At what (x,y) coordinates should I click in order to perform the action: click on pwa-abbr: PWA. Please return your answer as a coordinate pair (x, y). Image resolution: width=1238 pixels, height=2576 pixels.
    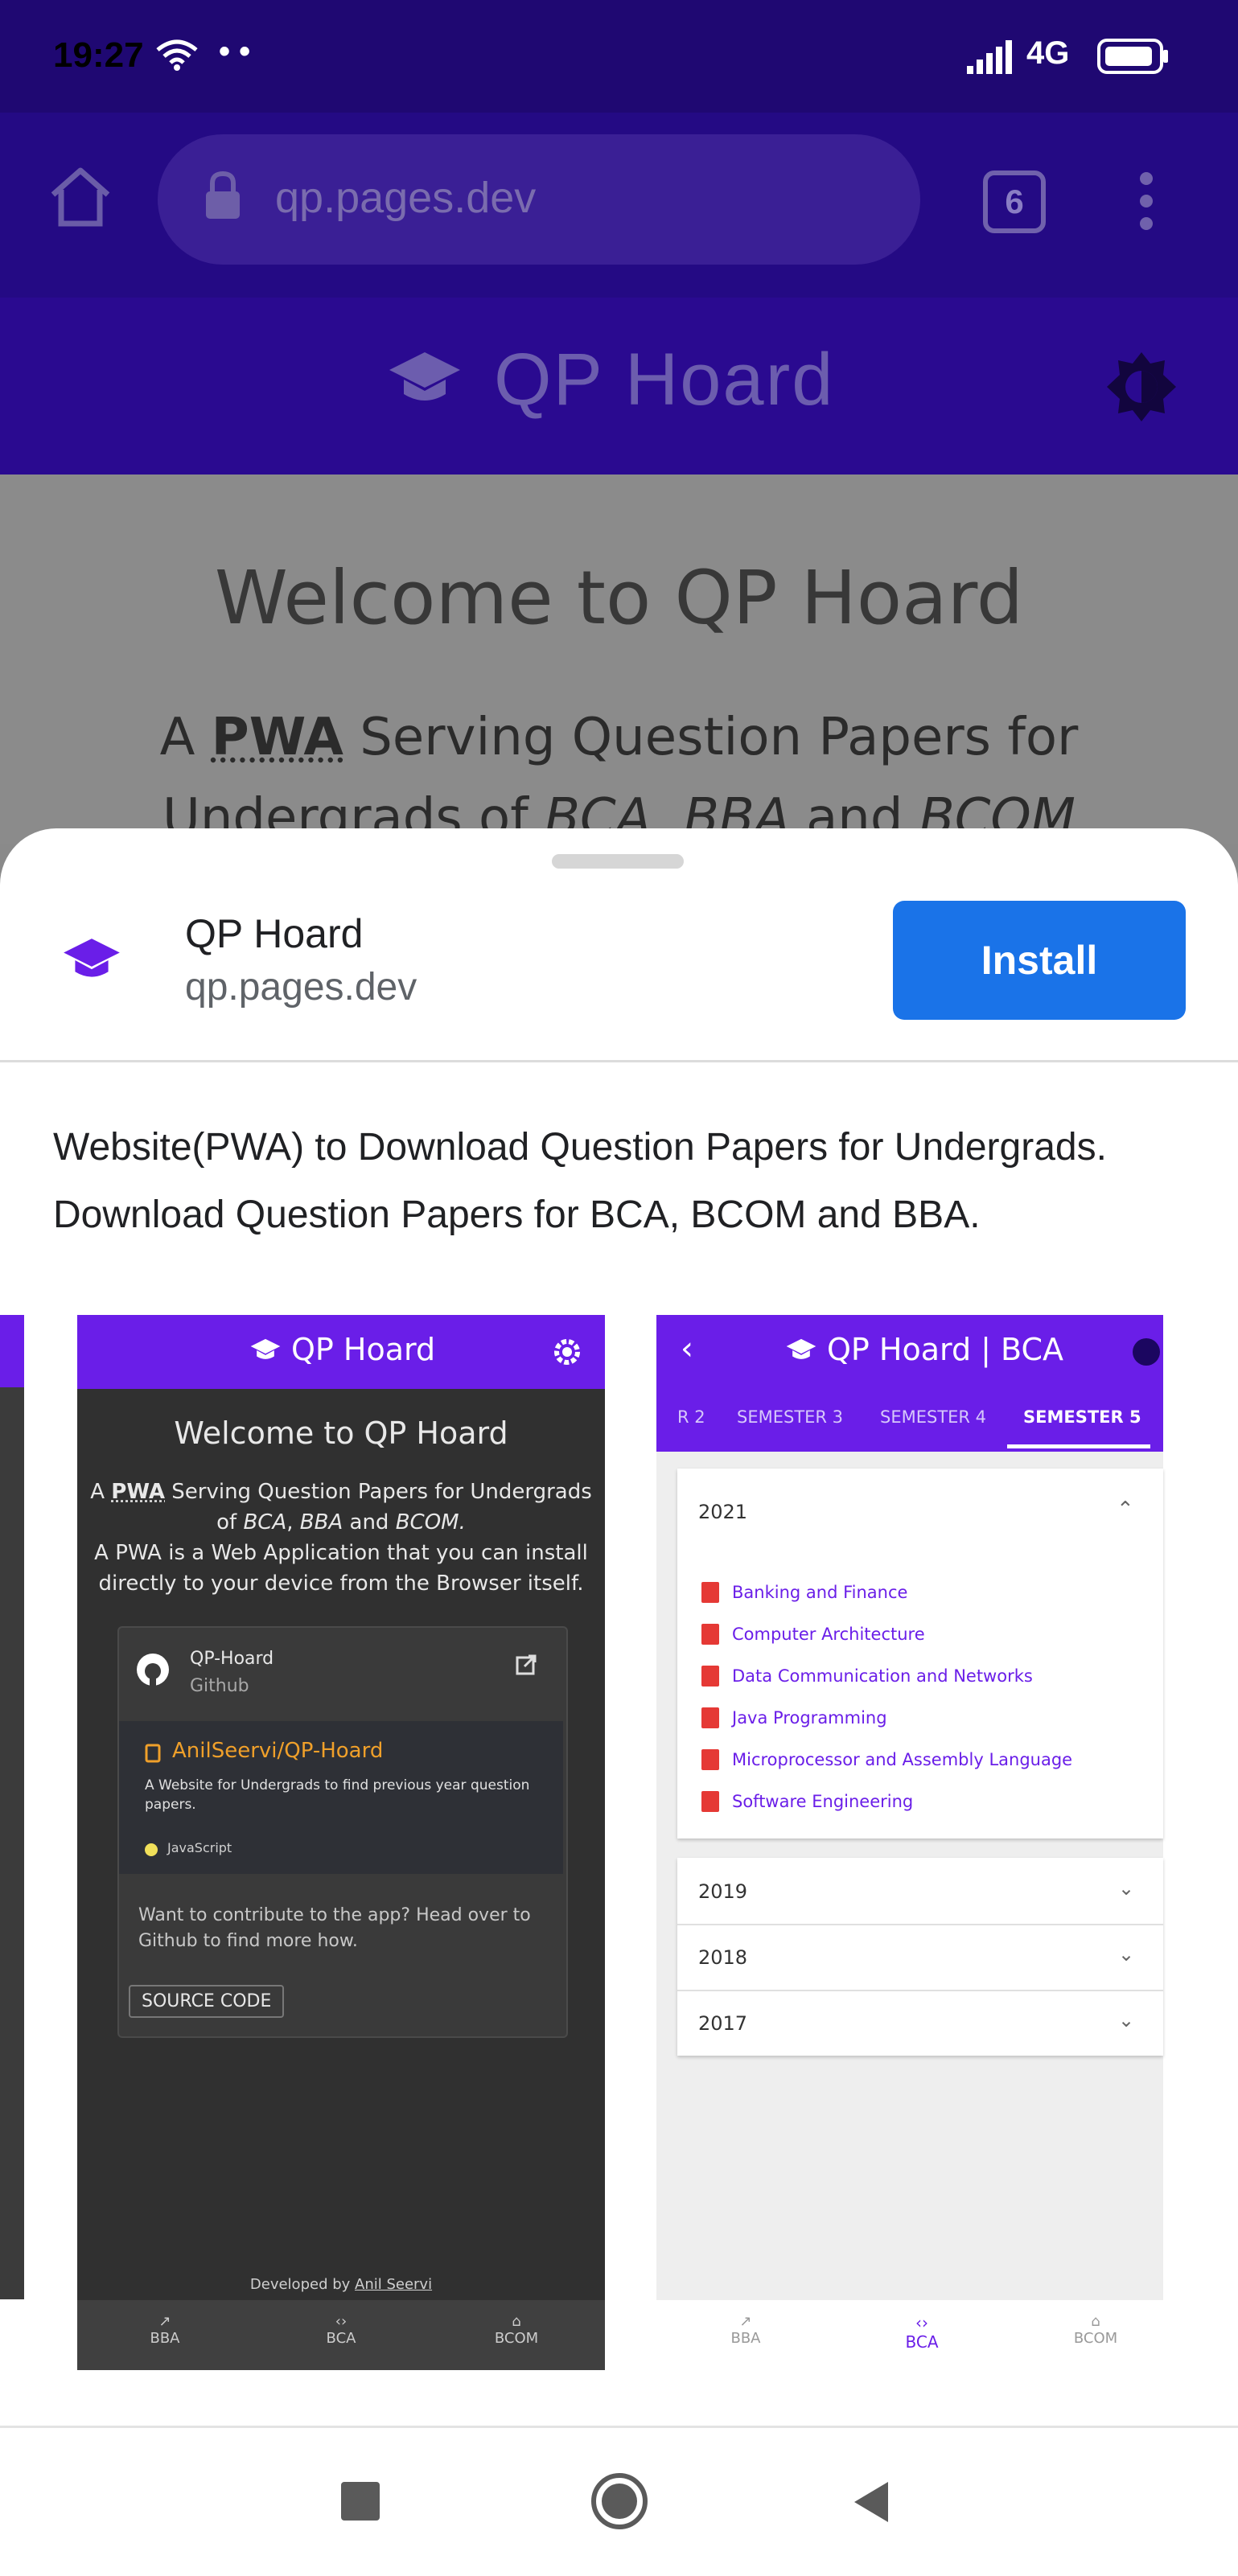
    Looking at the image, I should click on (277, 737).